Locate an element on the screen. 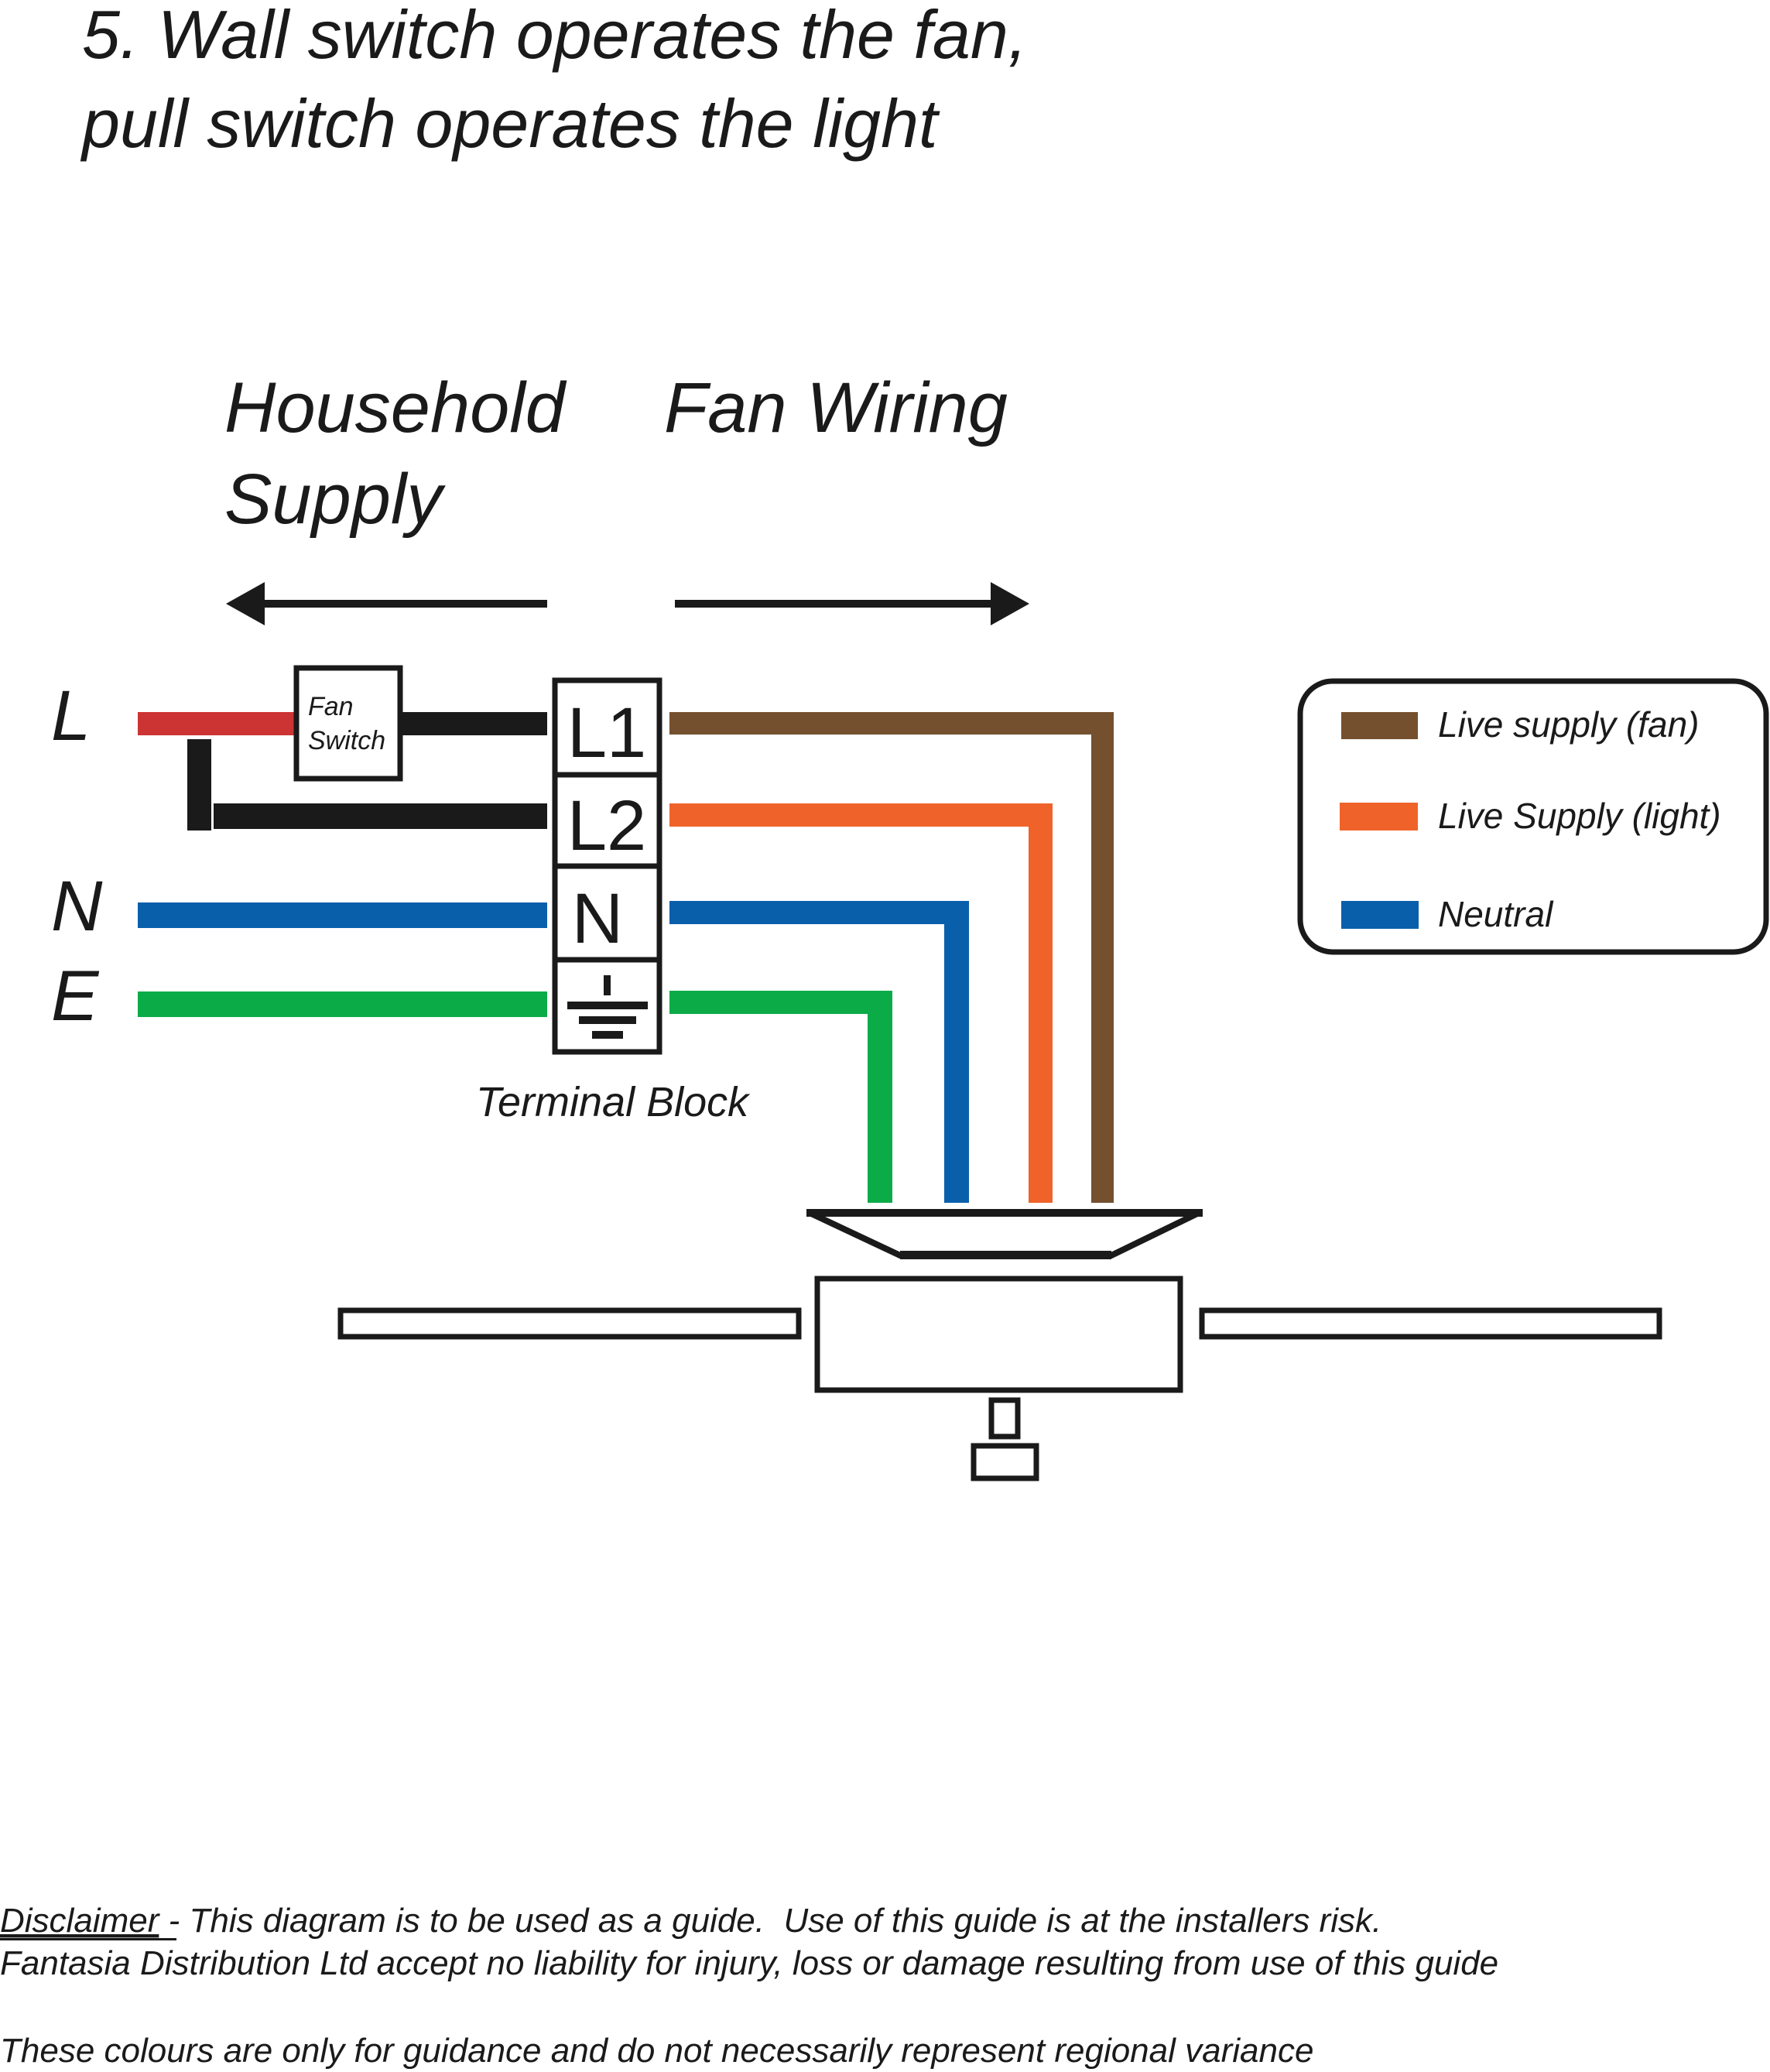  heading-household: Household is located at coordinates (396, 407).